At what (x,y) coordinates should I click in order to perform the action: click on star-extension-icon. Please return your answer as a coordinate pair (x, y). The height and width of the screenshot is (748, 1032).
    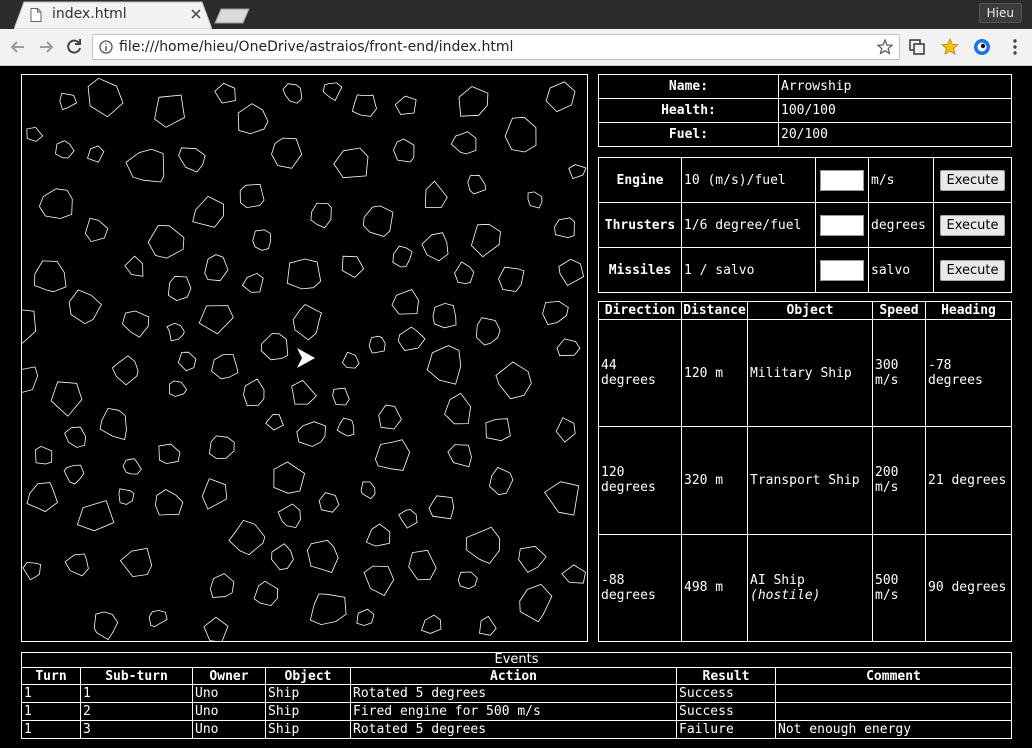
    Looking at the image, I should click on (950, 47).